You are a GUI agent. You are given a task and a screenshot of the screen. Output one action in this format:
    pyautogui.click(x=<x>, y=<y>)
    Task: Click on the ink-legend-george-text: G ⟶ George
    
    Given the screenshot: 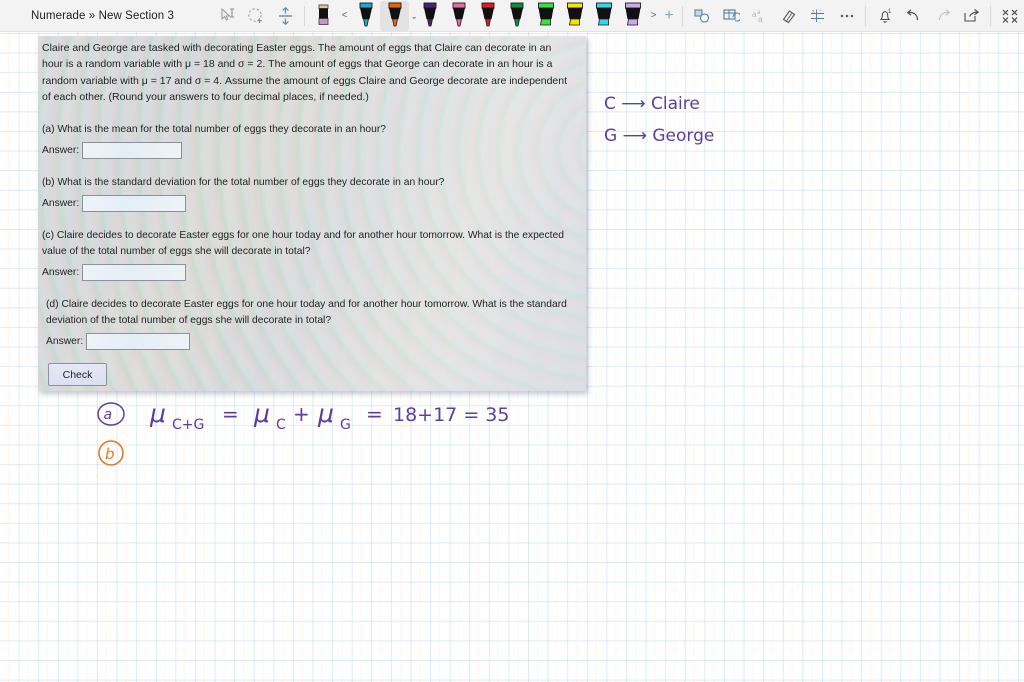 What is the action you would take?
    pyautogui.click(x=659, y=136)
    